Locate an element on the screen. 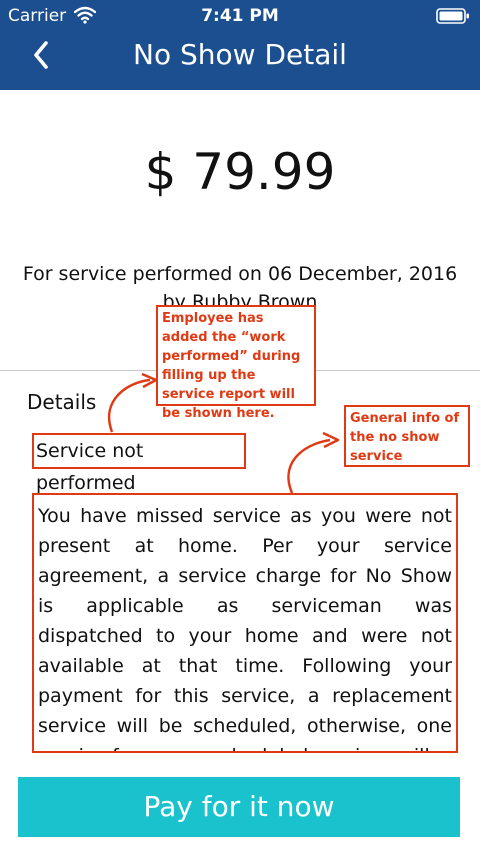 This screenshot has height=852, width=480. status-time: 7:41 PM is located at coordinates (240, 16).